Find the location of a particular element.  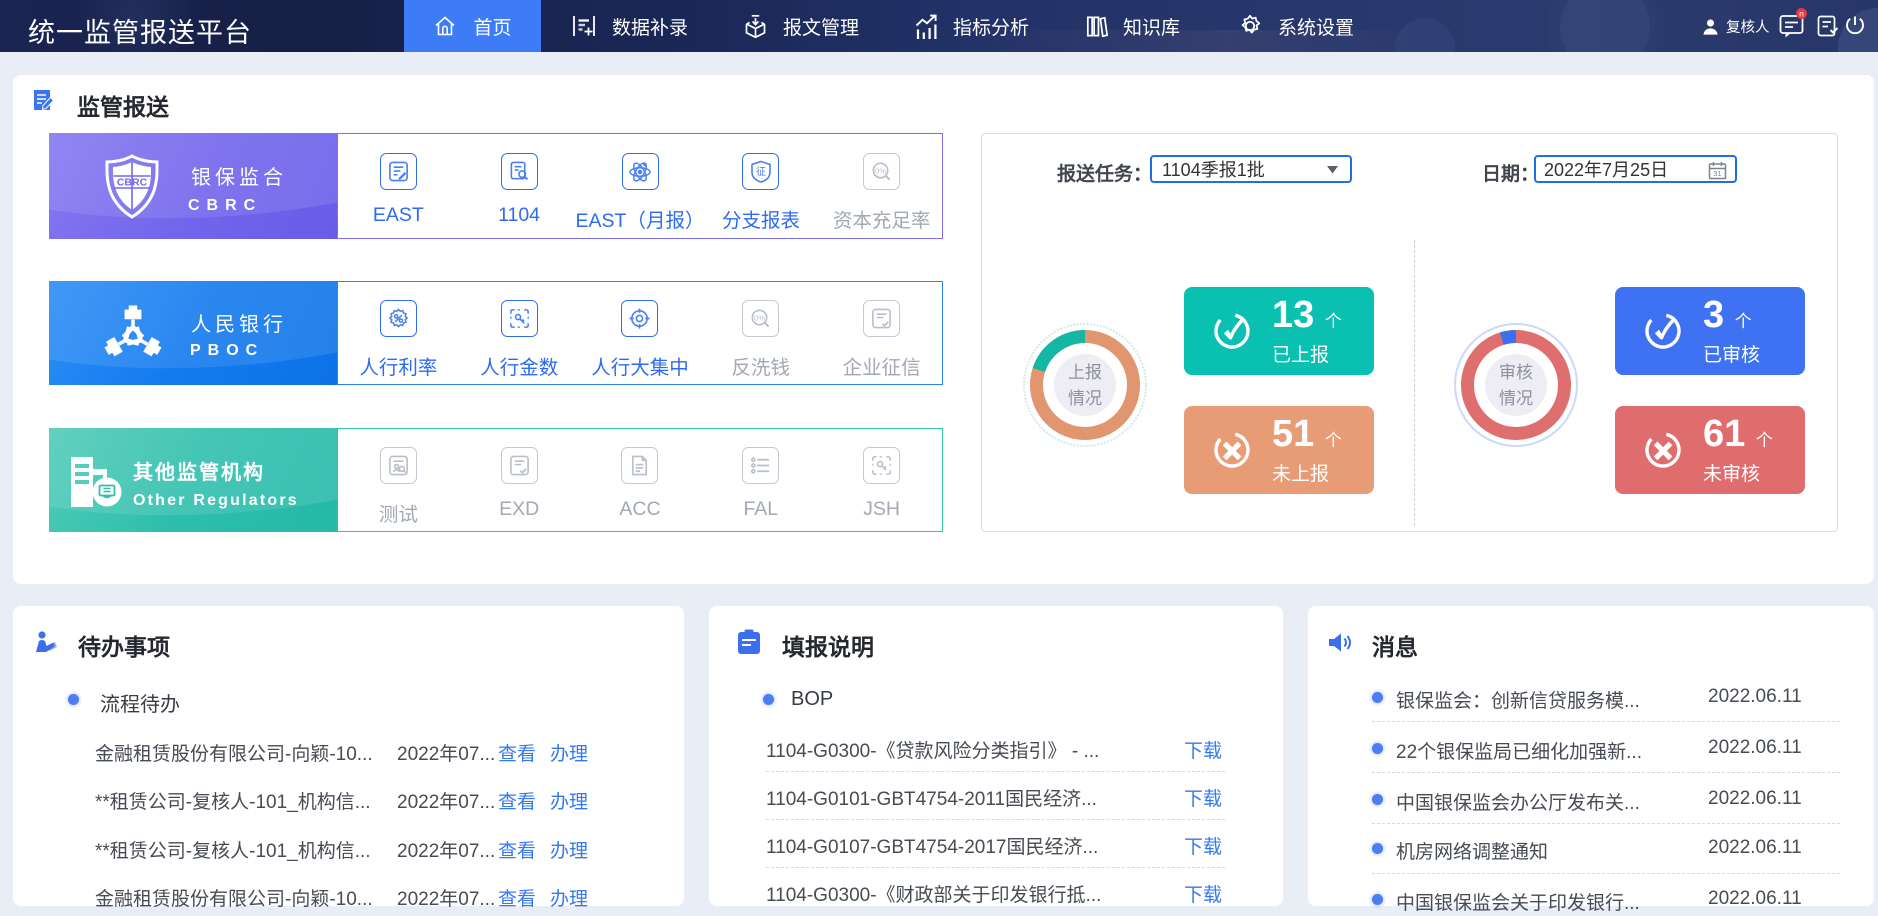

svg-text: 审核 is located at coordinates (1516, 372).